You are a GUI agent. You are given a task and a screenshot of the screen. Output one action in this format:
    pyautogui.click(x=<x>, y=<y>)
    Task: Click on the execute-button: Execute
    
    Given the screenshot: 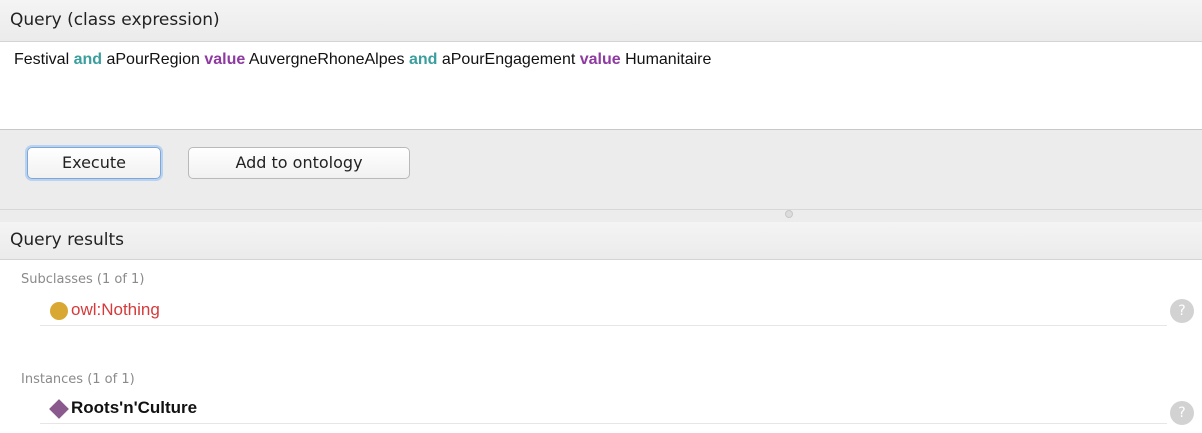 What is the action you would take?
    pyautogui.click(x=94, y=163)
    